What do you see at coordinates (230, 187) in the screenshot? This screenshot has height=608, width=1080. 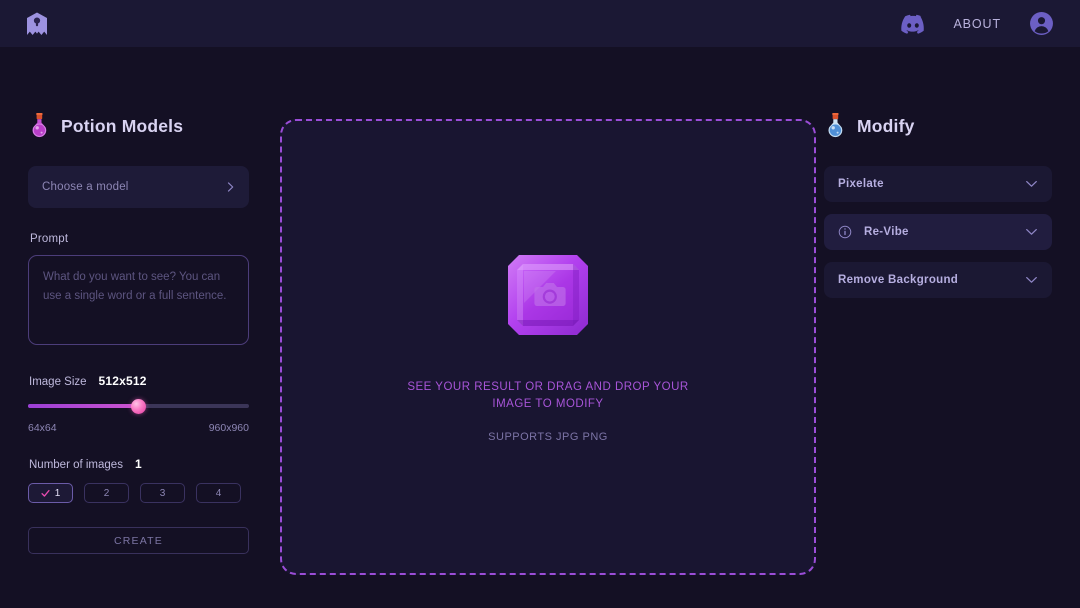 I see `chevron-right-icon` at bounding box center [230, 187].